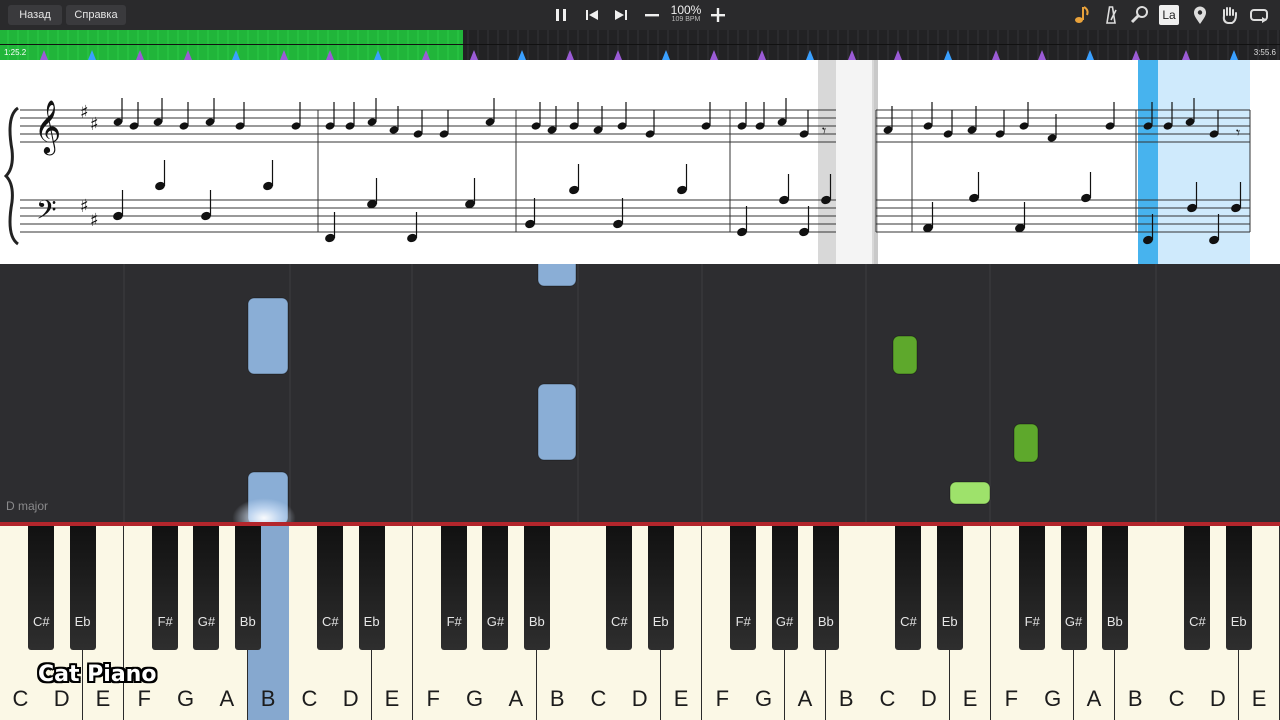  Describe the element at coordinates (46, 213) in the screenshot. I see `bass-clef: 𝄢` at that location.